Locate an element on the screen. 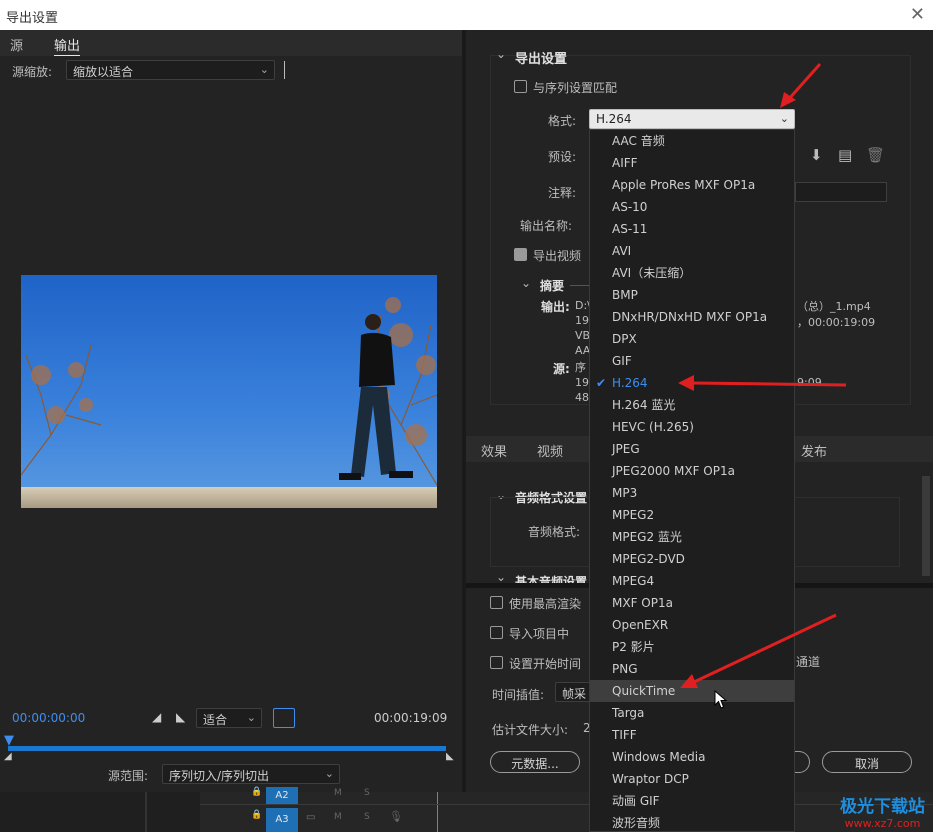 The width and height of the screenshot is (933, 832). watermark-url: www.xz7.com is located at coordinates (882, 823).